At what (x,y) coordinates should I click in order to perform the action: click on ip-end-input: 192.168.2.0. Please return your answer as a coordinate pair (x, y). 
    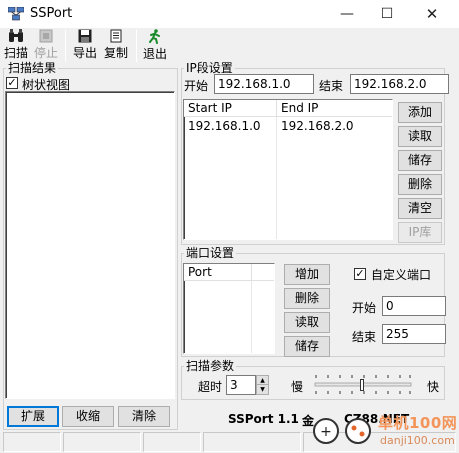
    Looking at the image, I should click on (399, 84).